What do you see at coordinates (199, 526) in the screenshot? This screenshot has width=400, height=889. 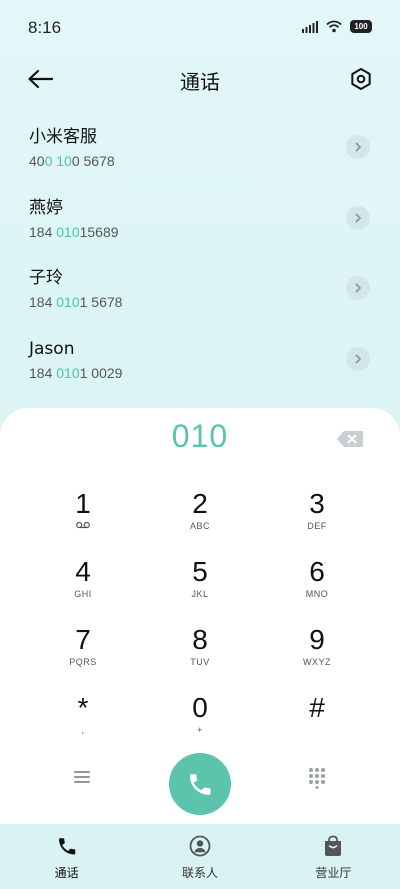 I see `key-letters: ABC` at bounding box center [199, 526].